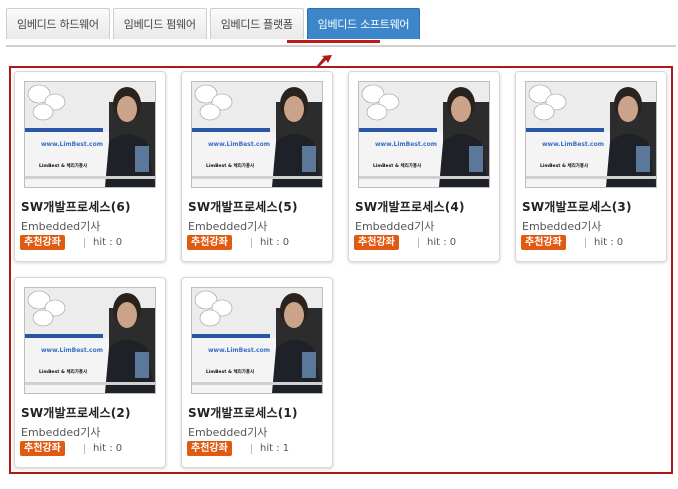 Image resolution: width=678 pixels, height=489 pixels. What do you see at coordinates (243, 412) in the screenshot?
I see `lecture-title: SW개발프로세스(1)` at bounding box center [243, 412].